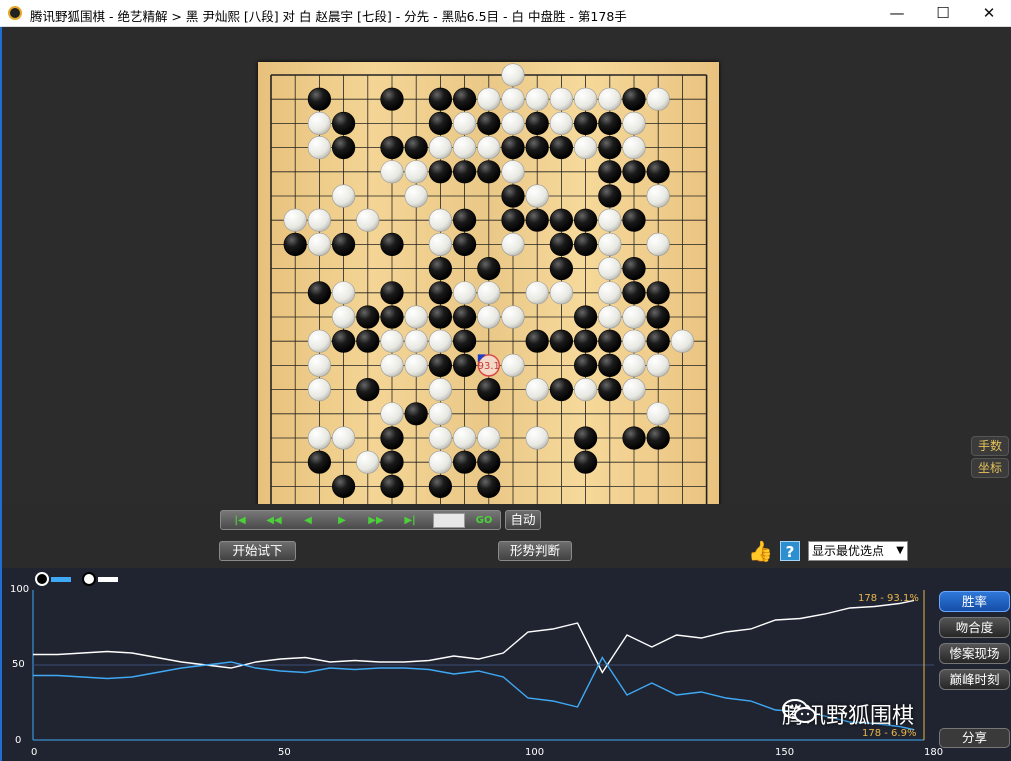 Image resolution: width=1011 pixels, height=761 pixels. What do you see at coordinates (988, 13) in the screenshot?
I see `close-button: ✕` at bounding box center [988, 13].